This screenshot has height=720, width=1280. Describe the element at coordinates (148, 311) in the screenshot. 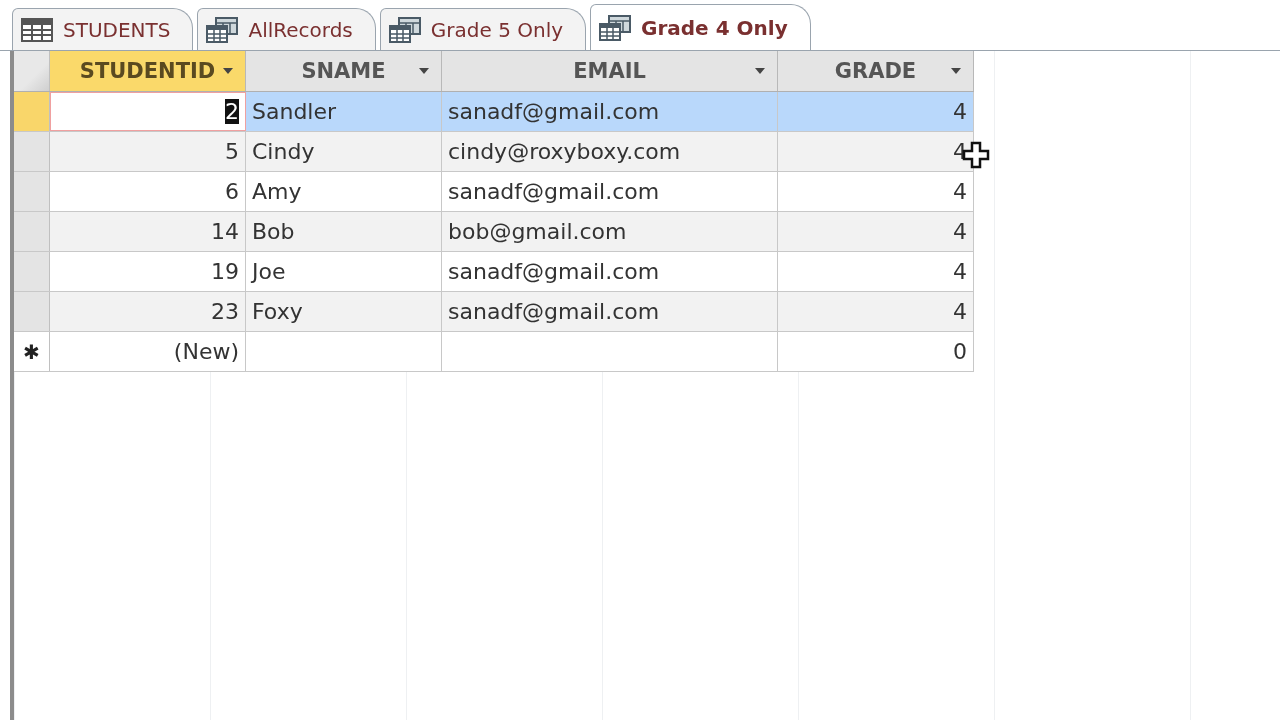

I see `table-cell: 23` at that location.